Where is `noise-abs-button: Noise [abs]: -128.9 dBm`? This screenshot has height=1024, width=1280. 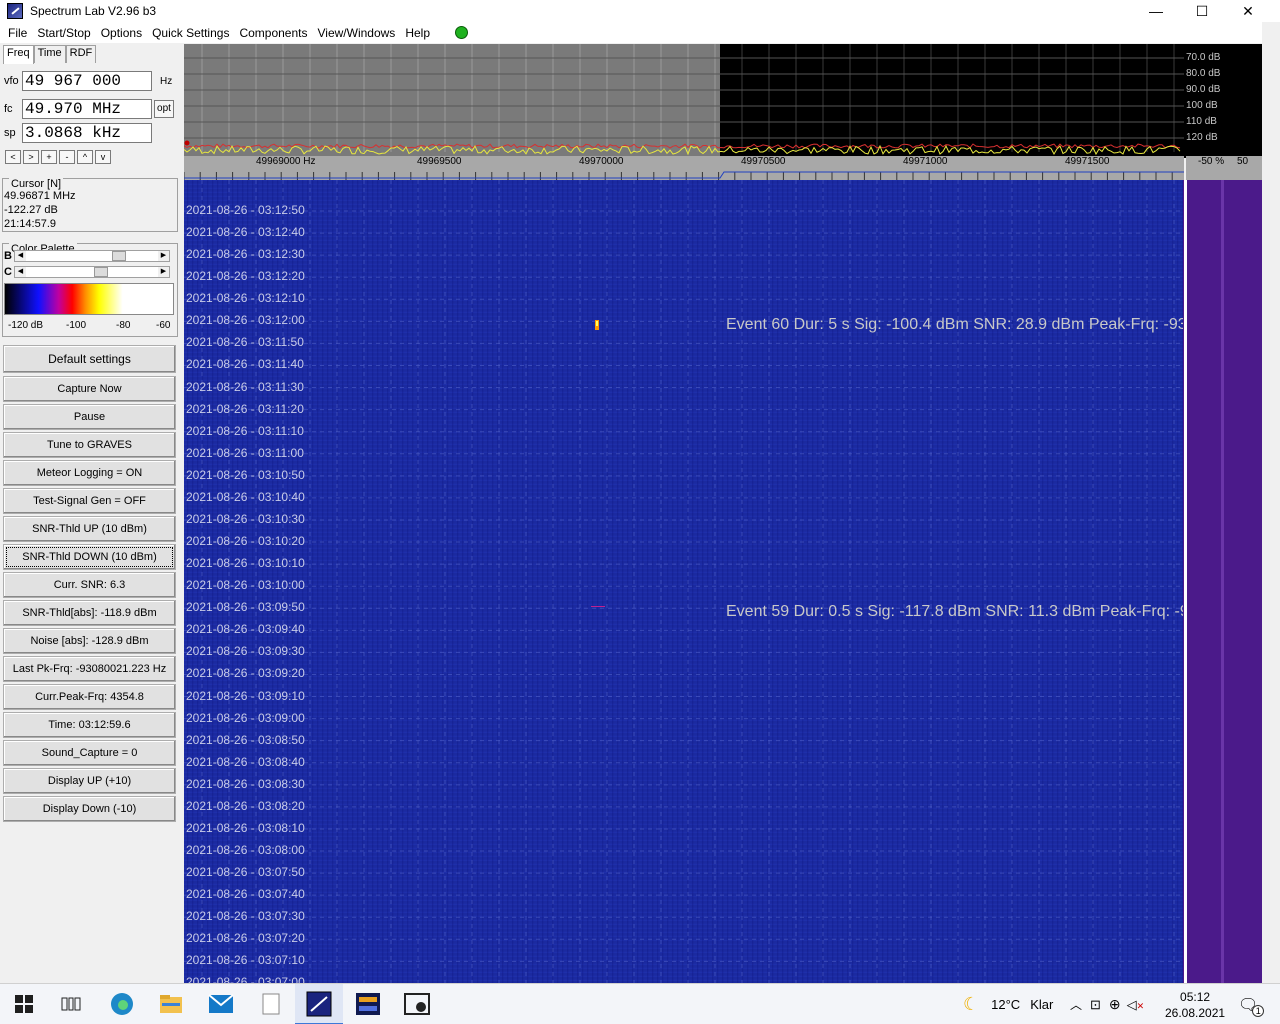
noise-abs-button: Noise [abs]: -128.9 dBm is located at coordinates (89, 641).